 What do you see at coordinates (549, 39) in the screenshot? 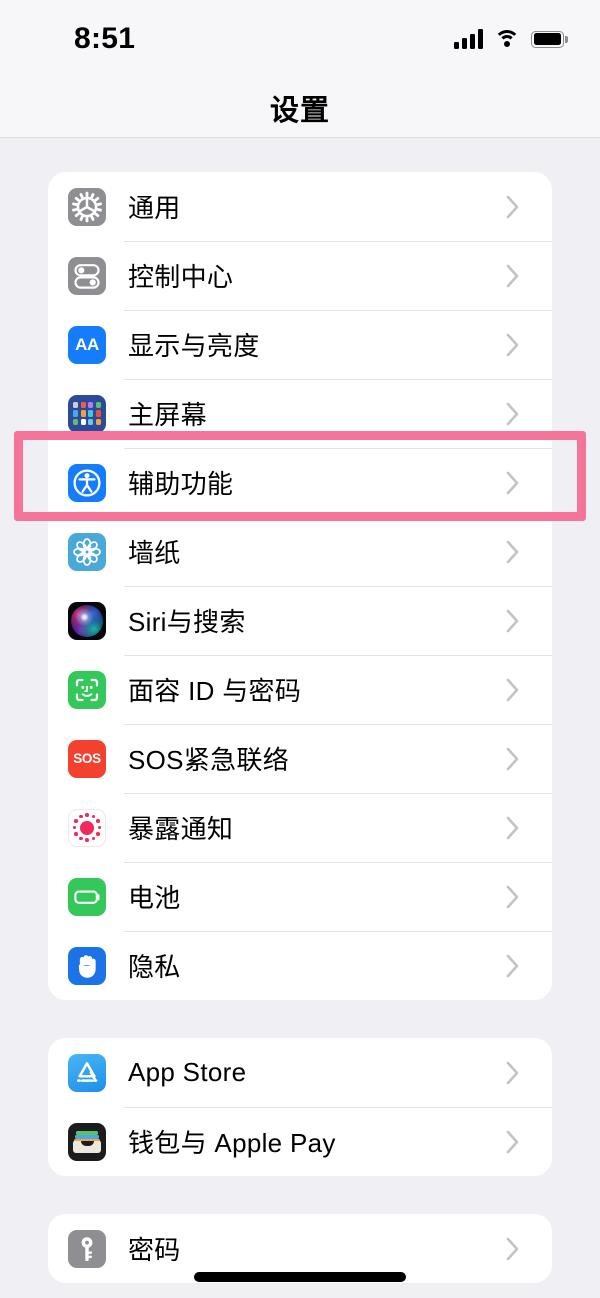
I see `battery-full-icon` at bounding box center [549, 39].